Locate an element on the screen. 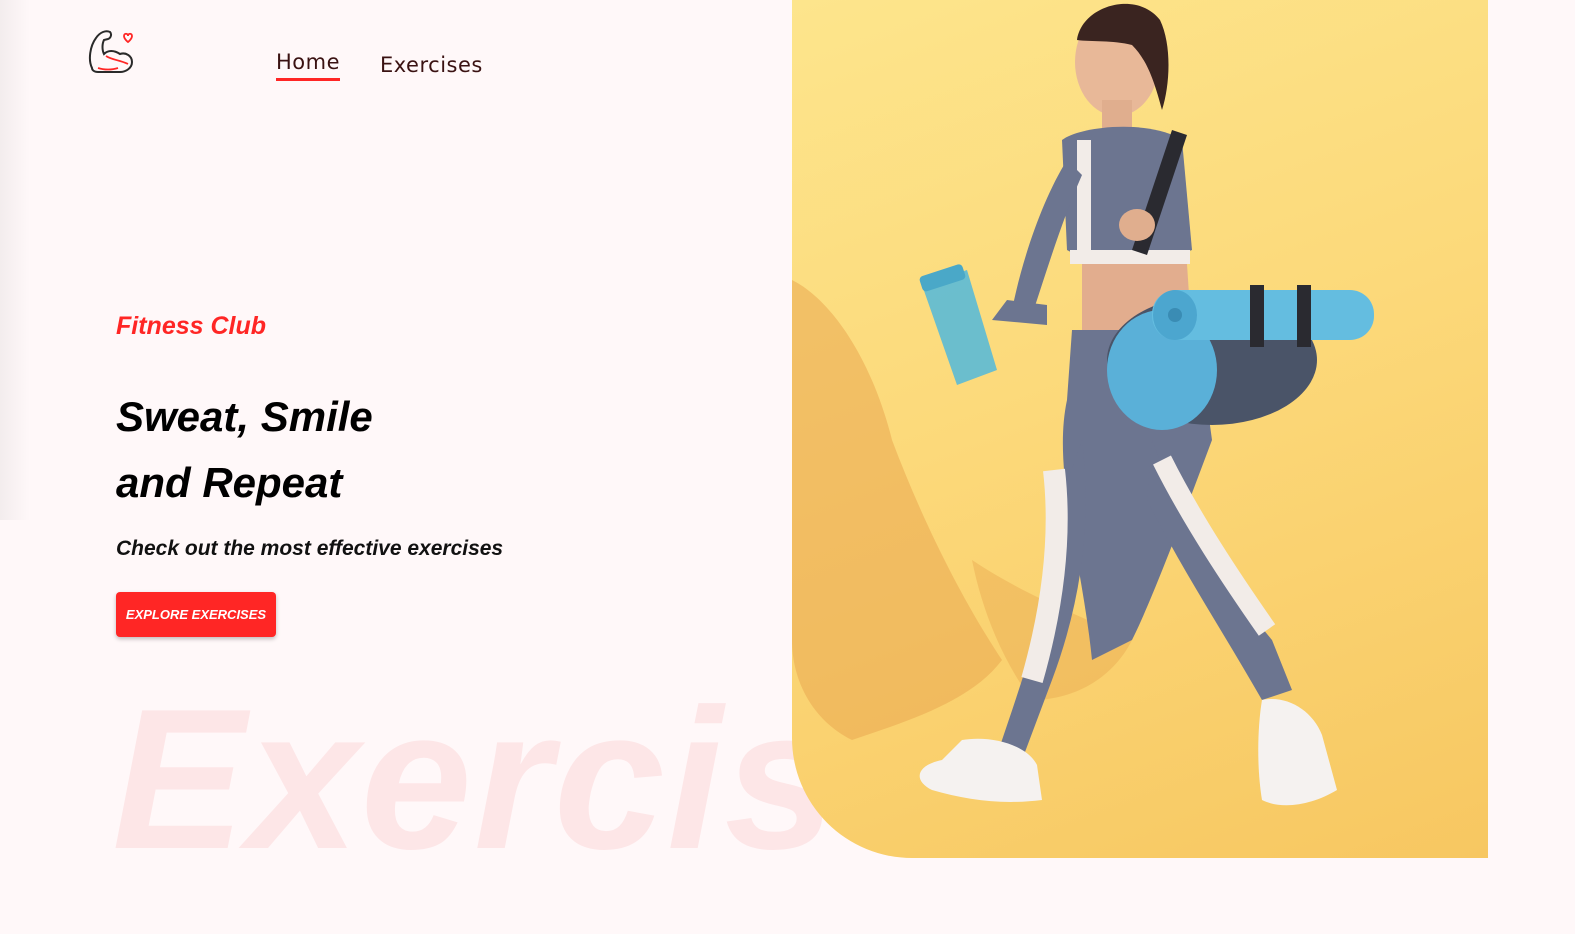  left-edge-shade is located at coordinates (15, 260).